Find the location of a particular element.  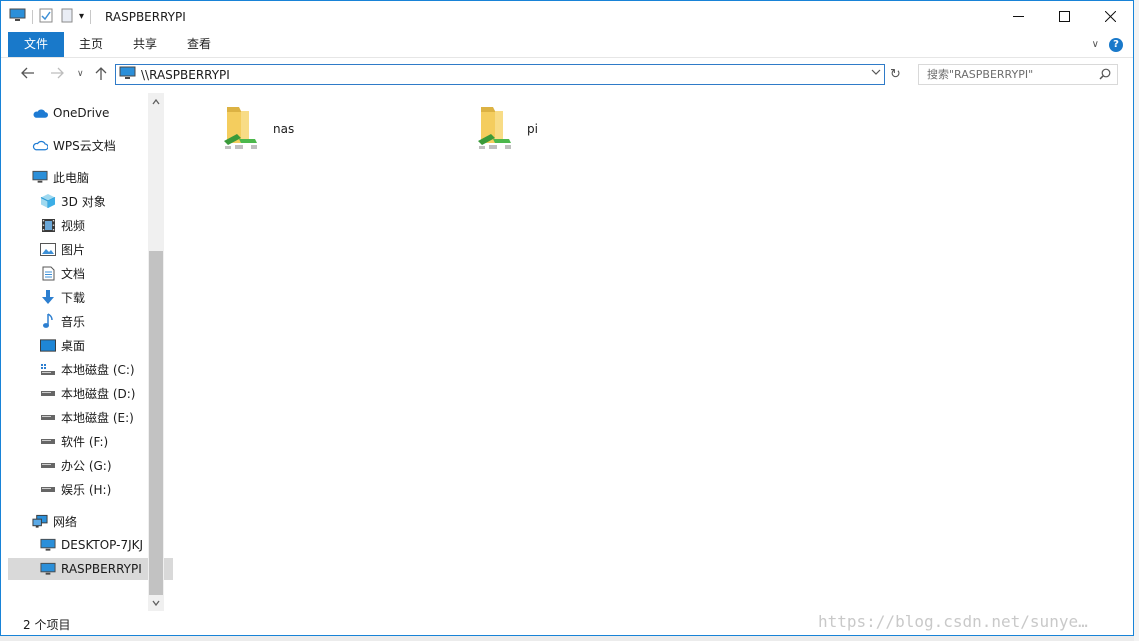

sidebar-item-label: 本地磁盘 (C:) is located at coordinates (98, 369).